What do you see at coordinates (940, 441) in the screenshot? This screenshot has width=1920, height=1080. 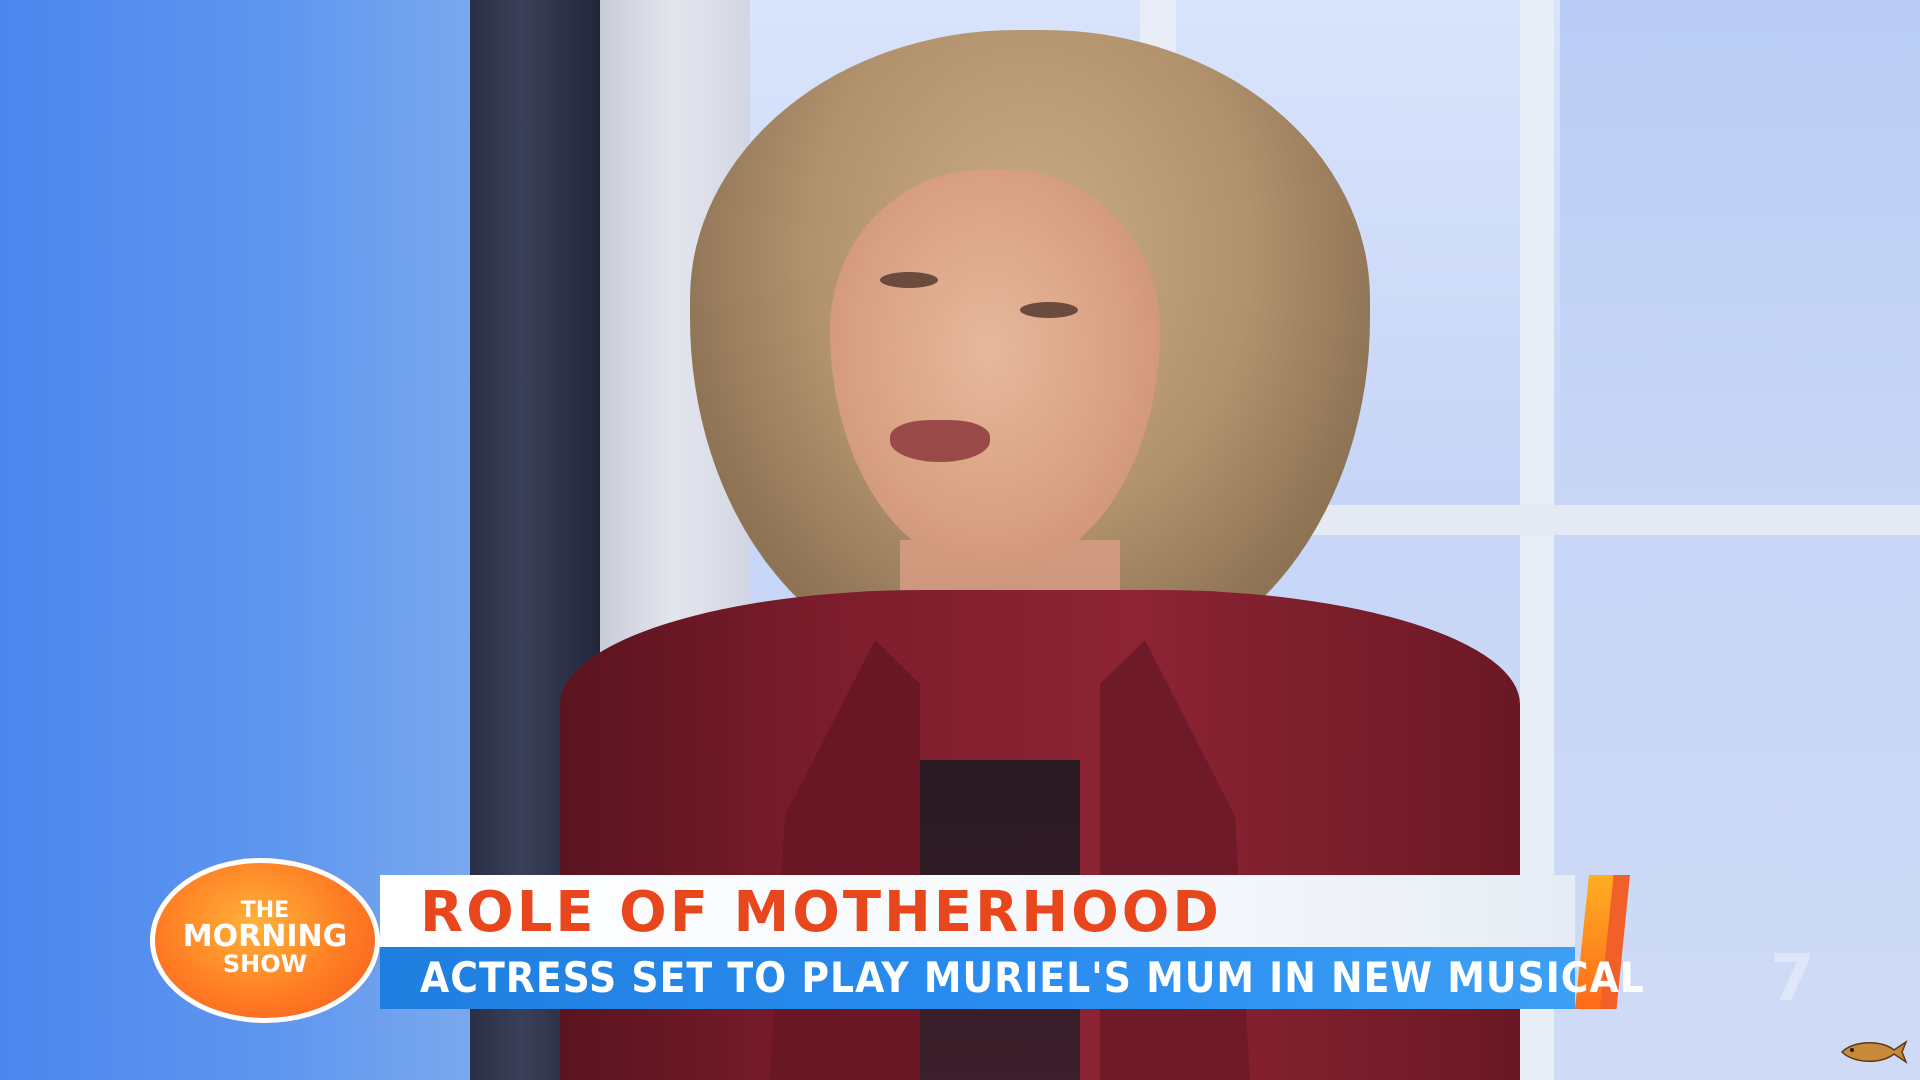 I see `guest-mouth` at bounding box center [940, 441].